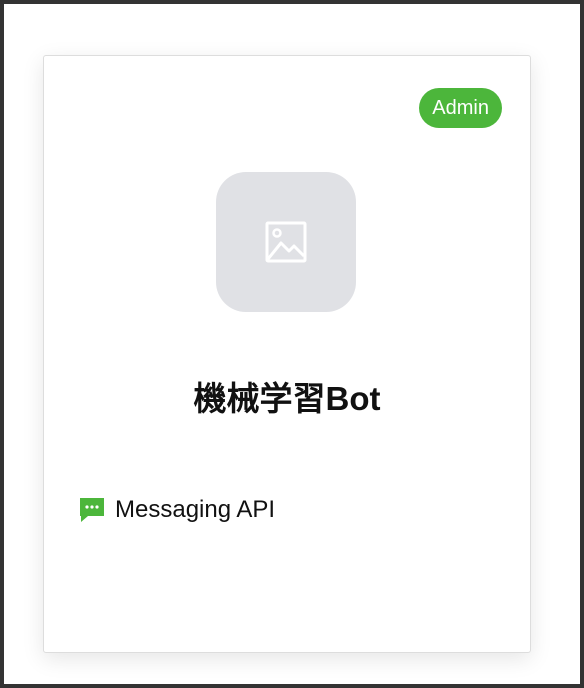 This screenshot has height=688, width=584. I want to click on channel-type: Messaging API, so click(177, 510).